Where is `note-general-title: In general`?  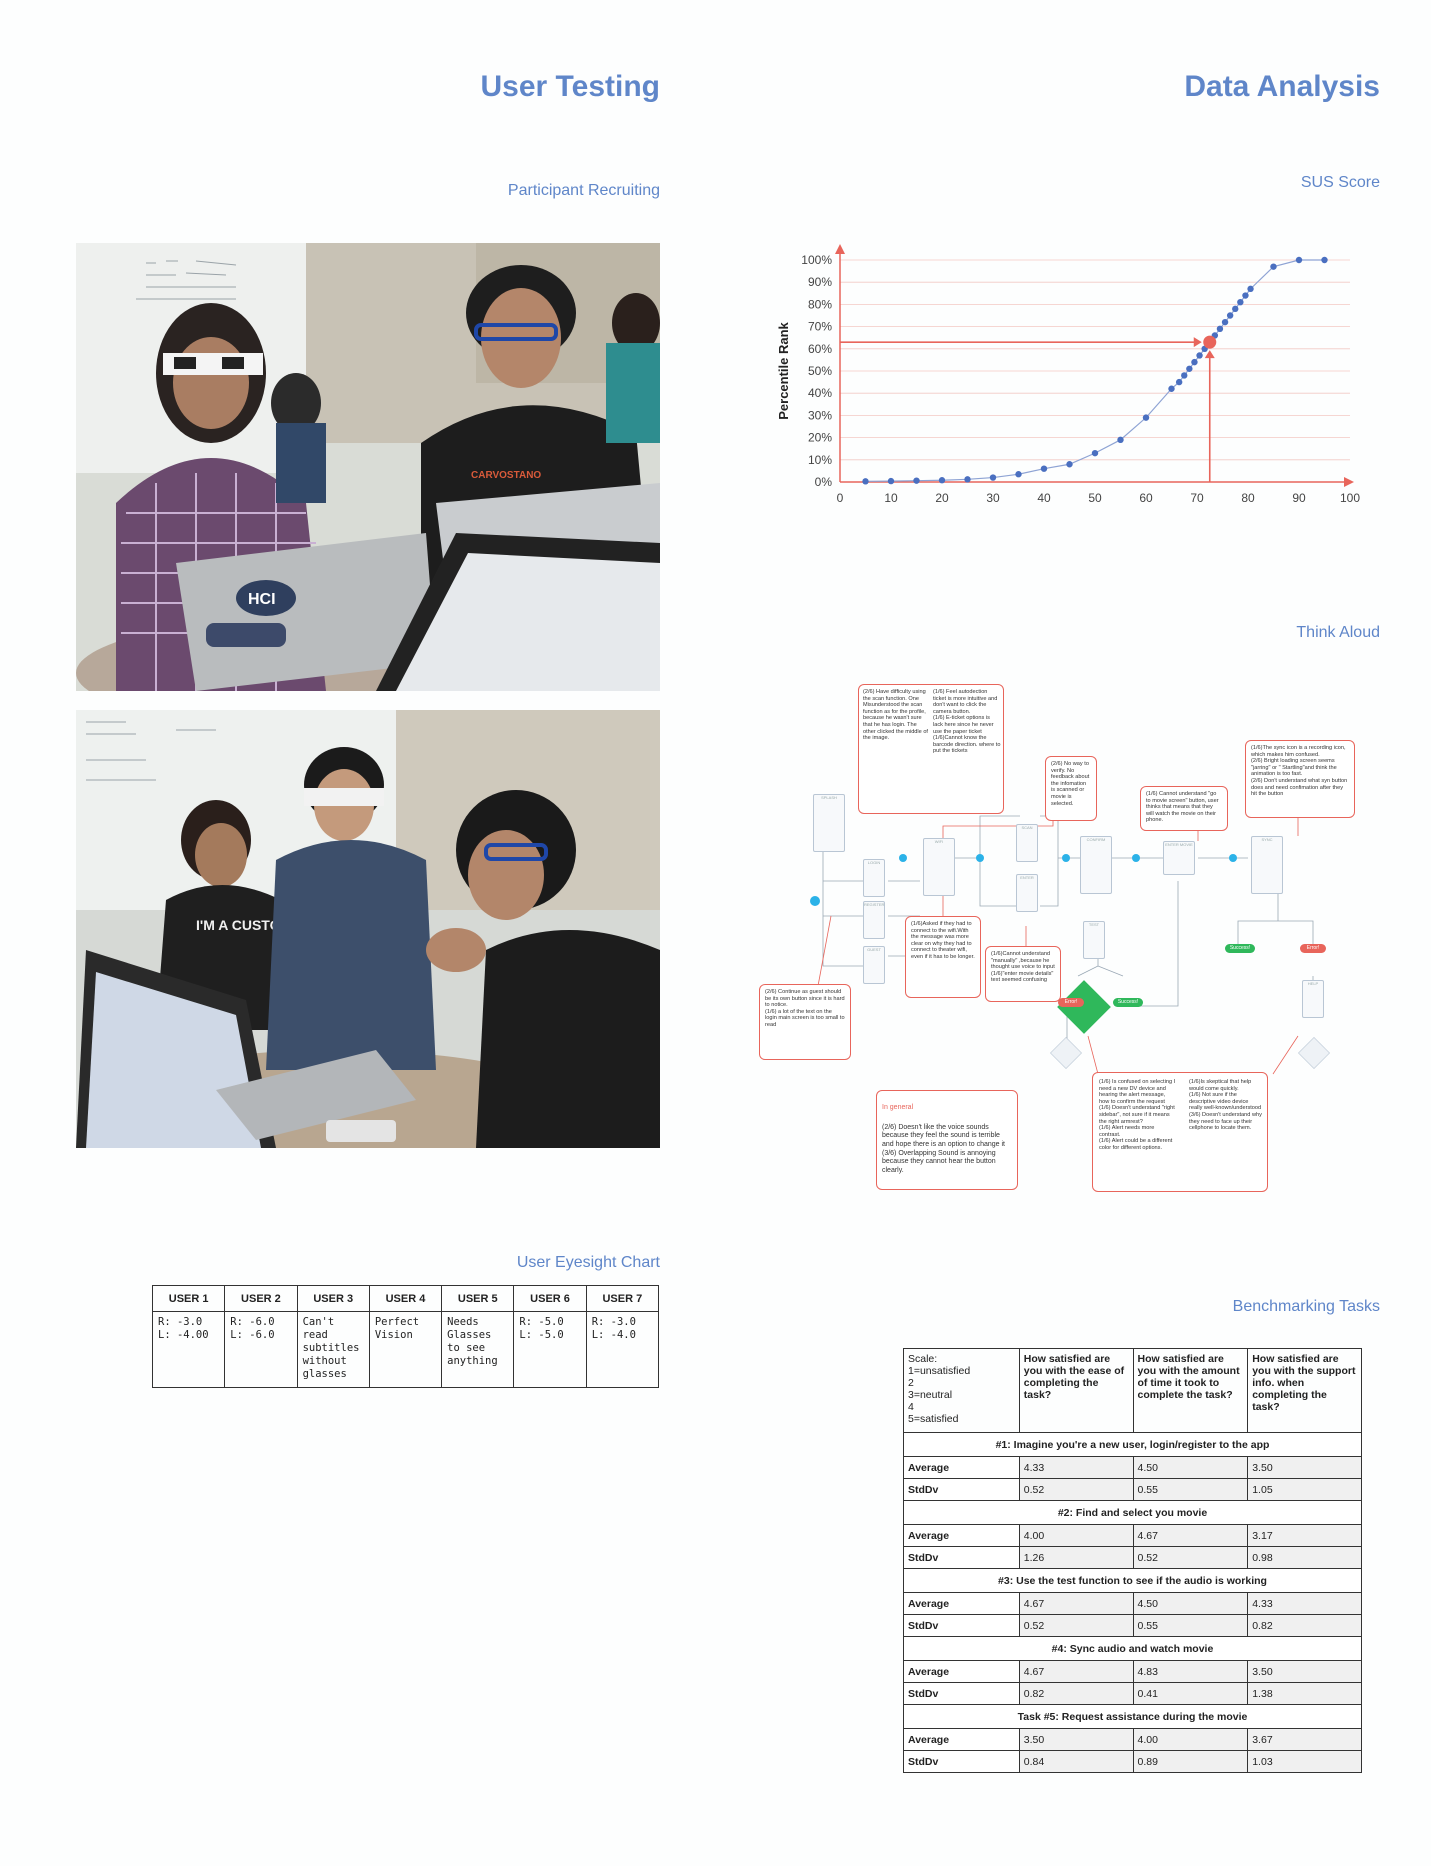 note-general-title: In general is located at coordinates (898, 1107).